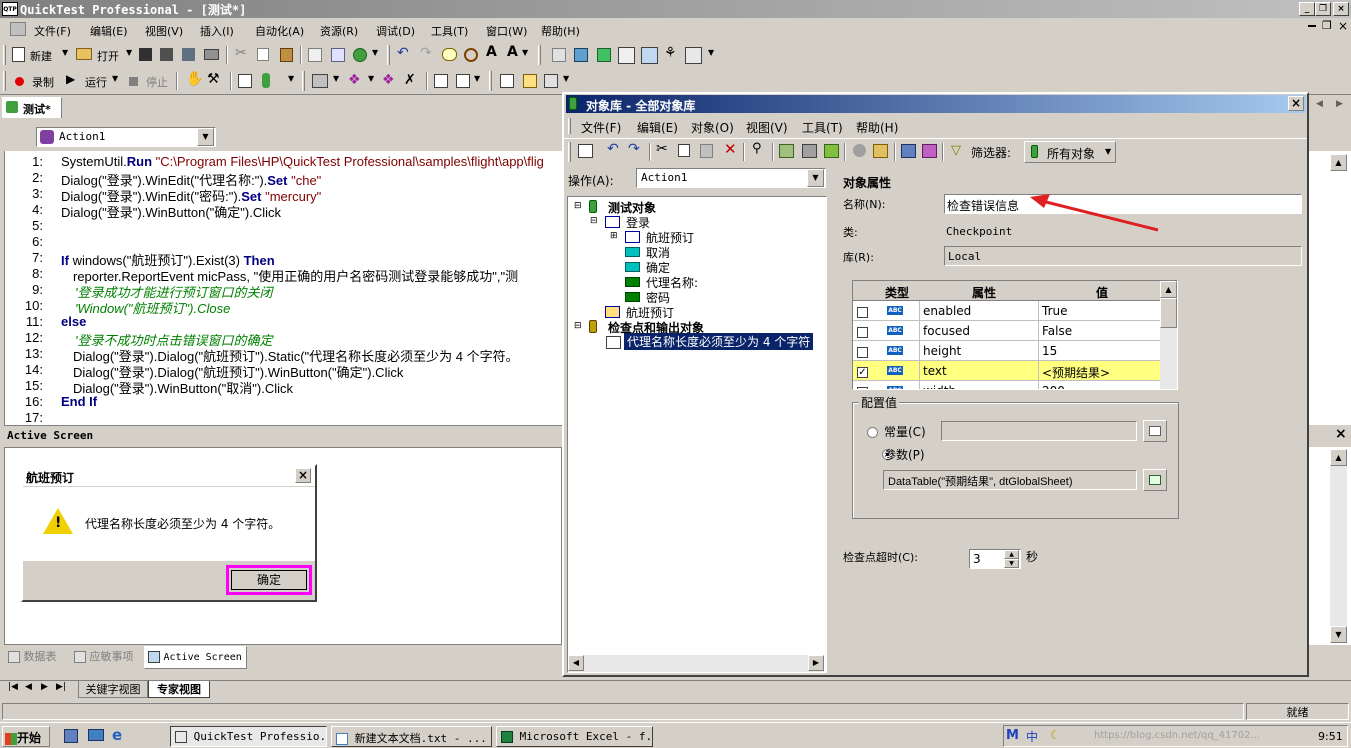  I want to click on record-button-label: 录制, so click(43, 82).